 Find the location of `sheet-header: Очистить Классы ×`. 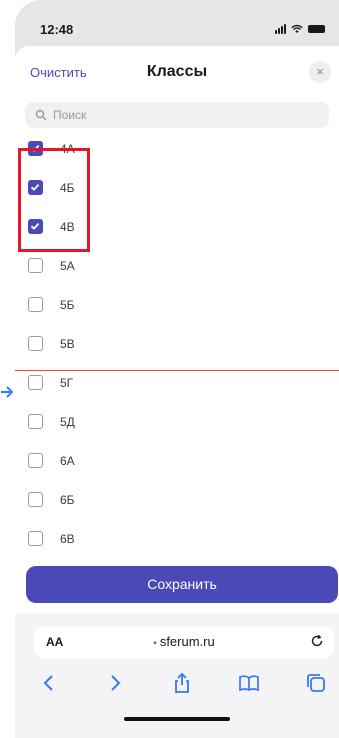

sheet-header: Очистить Классы × is located at coordinates (177, 73).